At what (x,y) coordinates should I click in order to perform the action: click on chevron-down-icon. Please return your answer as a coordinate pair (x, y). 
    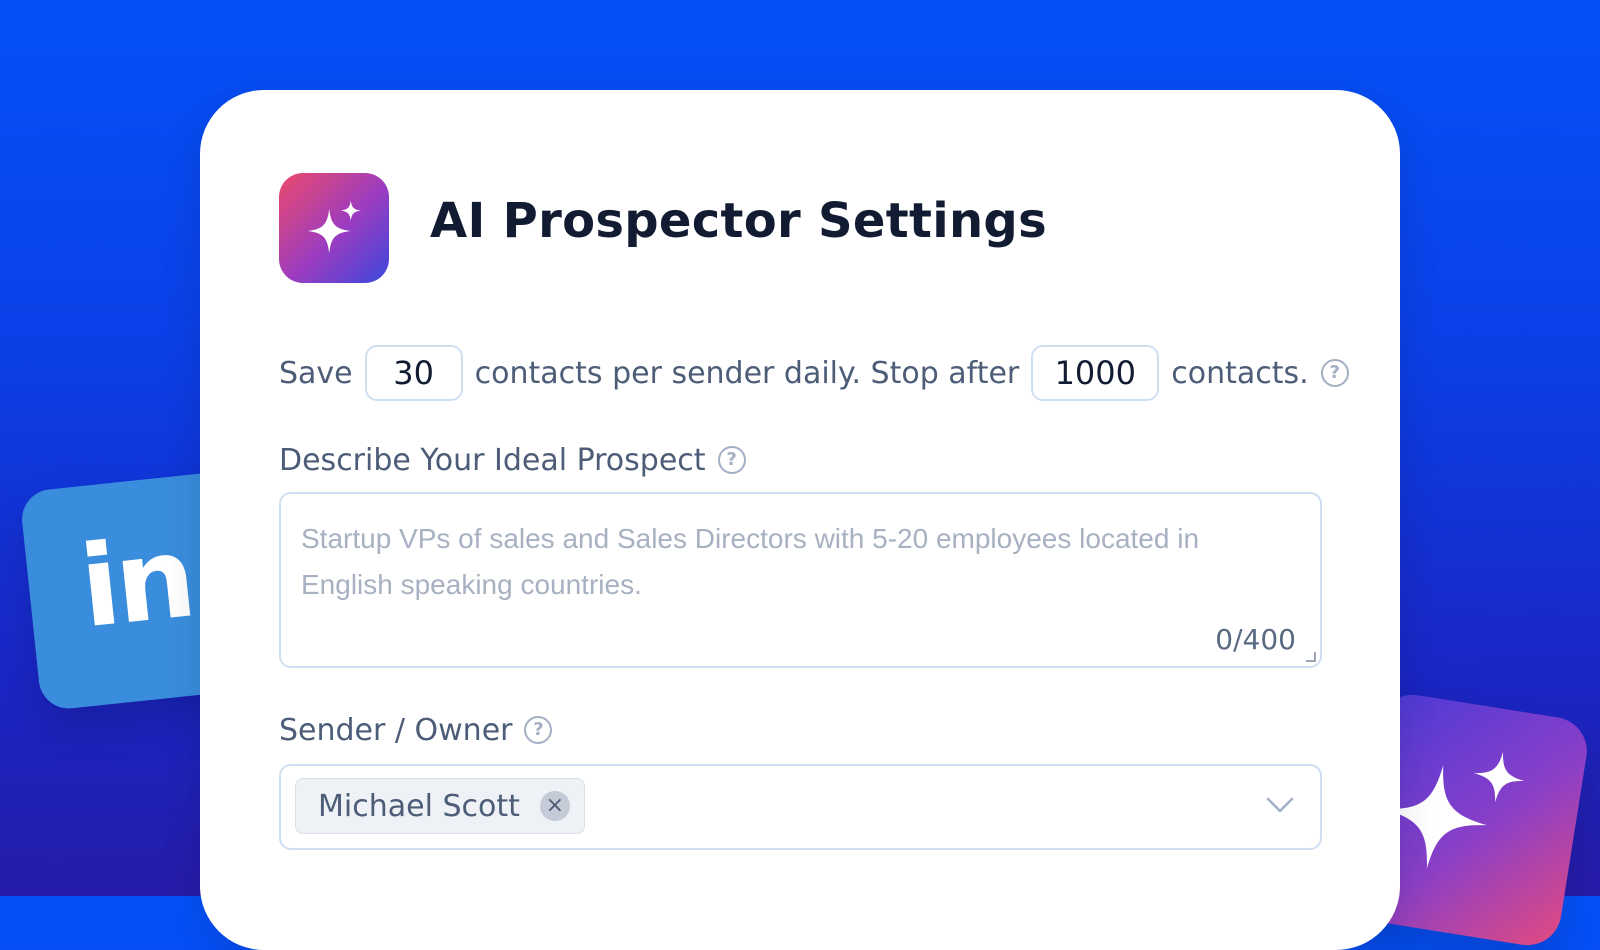
    Looking at the image, I should click on (1280, 805).